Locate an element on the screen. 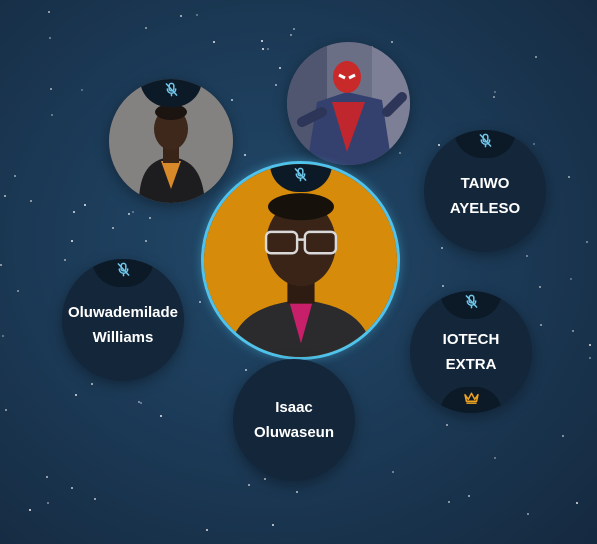  participant-avatar: IOTECH EXTRA is located at coordinates (471, 352).